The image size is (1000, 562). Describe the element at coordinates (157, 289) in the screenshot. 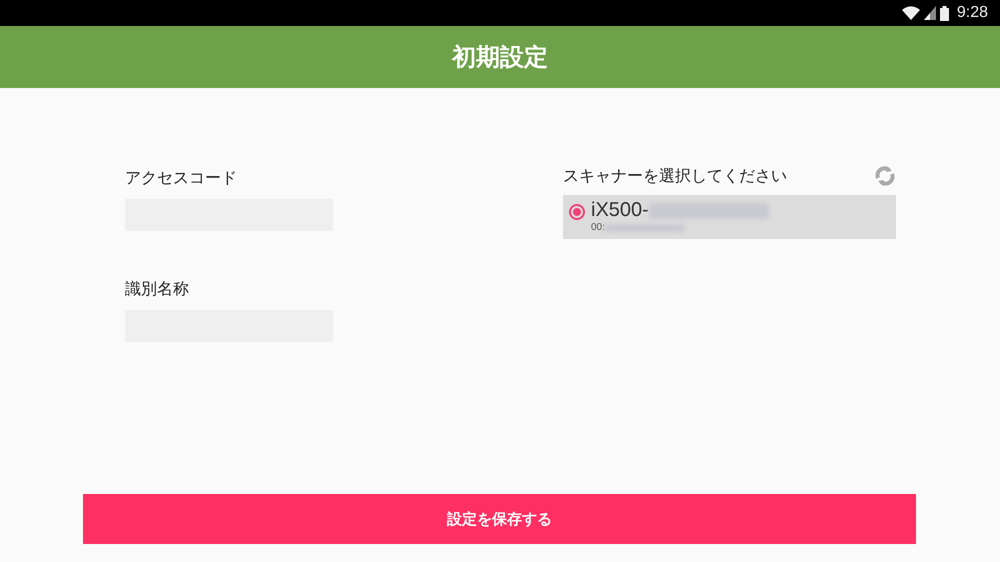

I see `field-label: 識別名称` at that location.